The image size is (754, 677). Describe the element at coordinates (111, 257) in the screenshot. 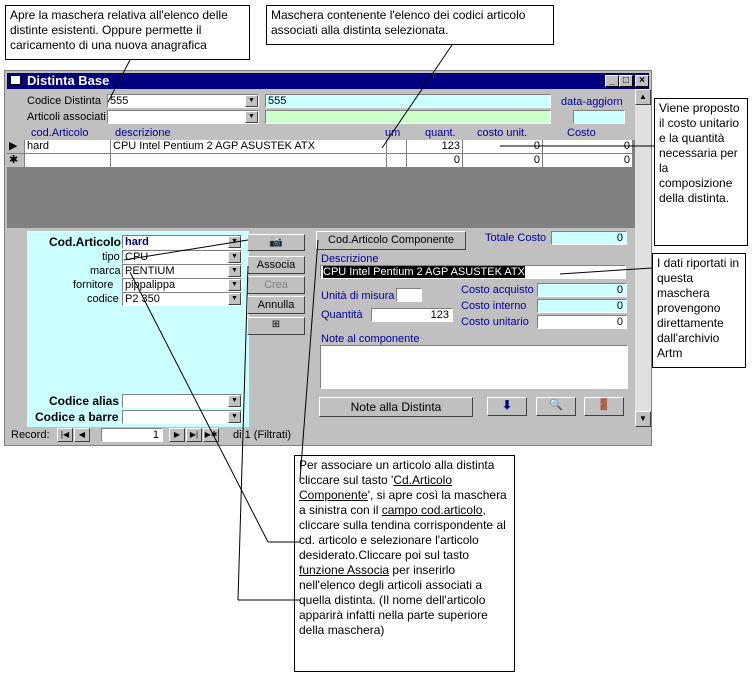

I see `tipo-label: tipo` at that location.